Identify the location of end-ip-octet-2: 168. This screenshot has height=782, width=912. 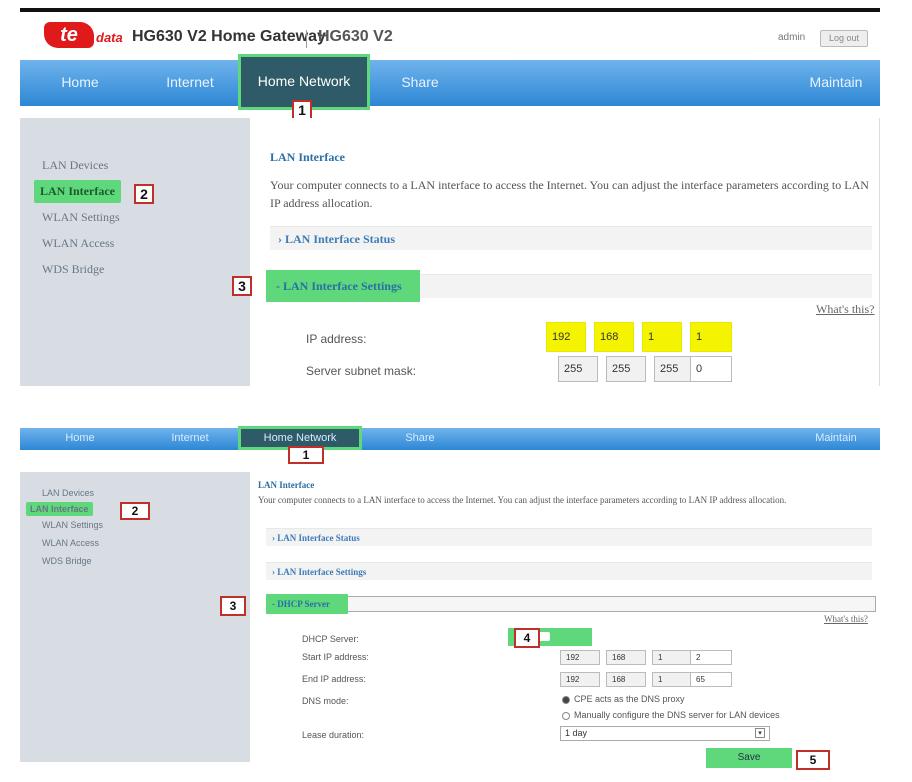
(626, 679).